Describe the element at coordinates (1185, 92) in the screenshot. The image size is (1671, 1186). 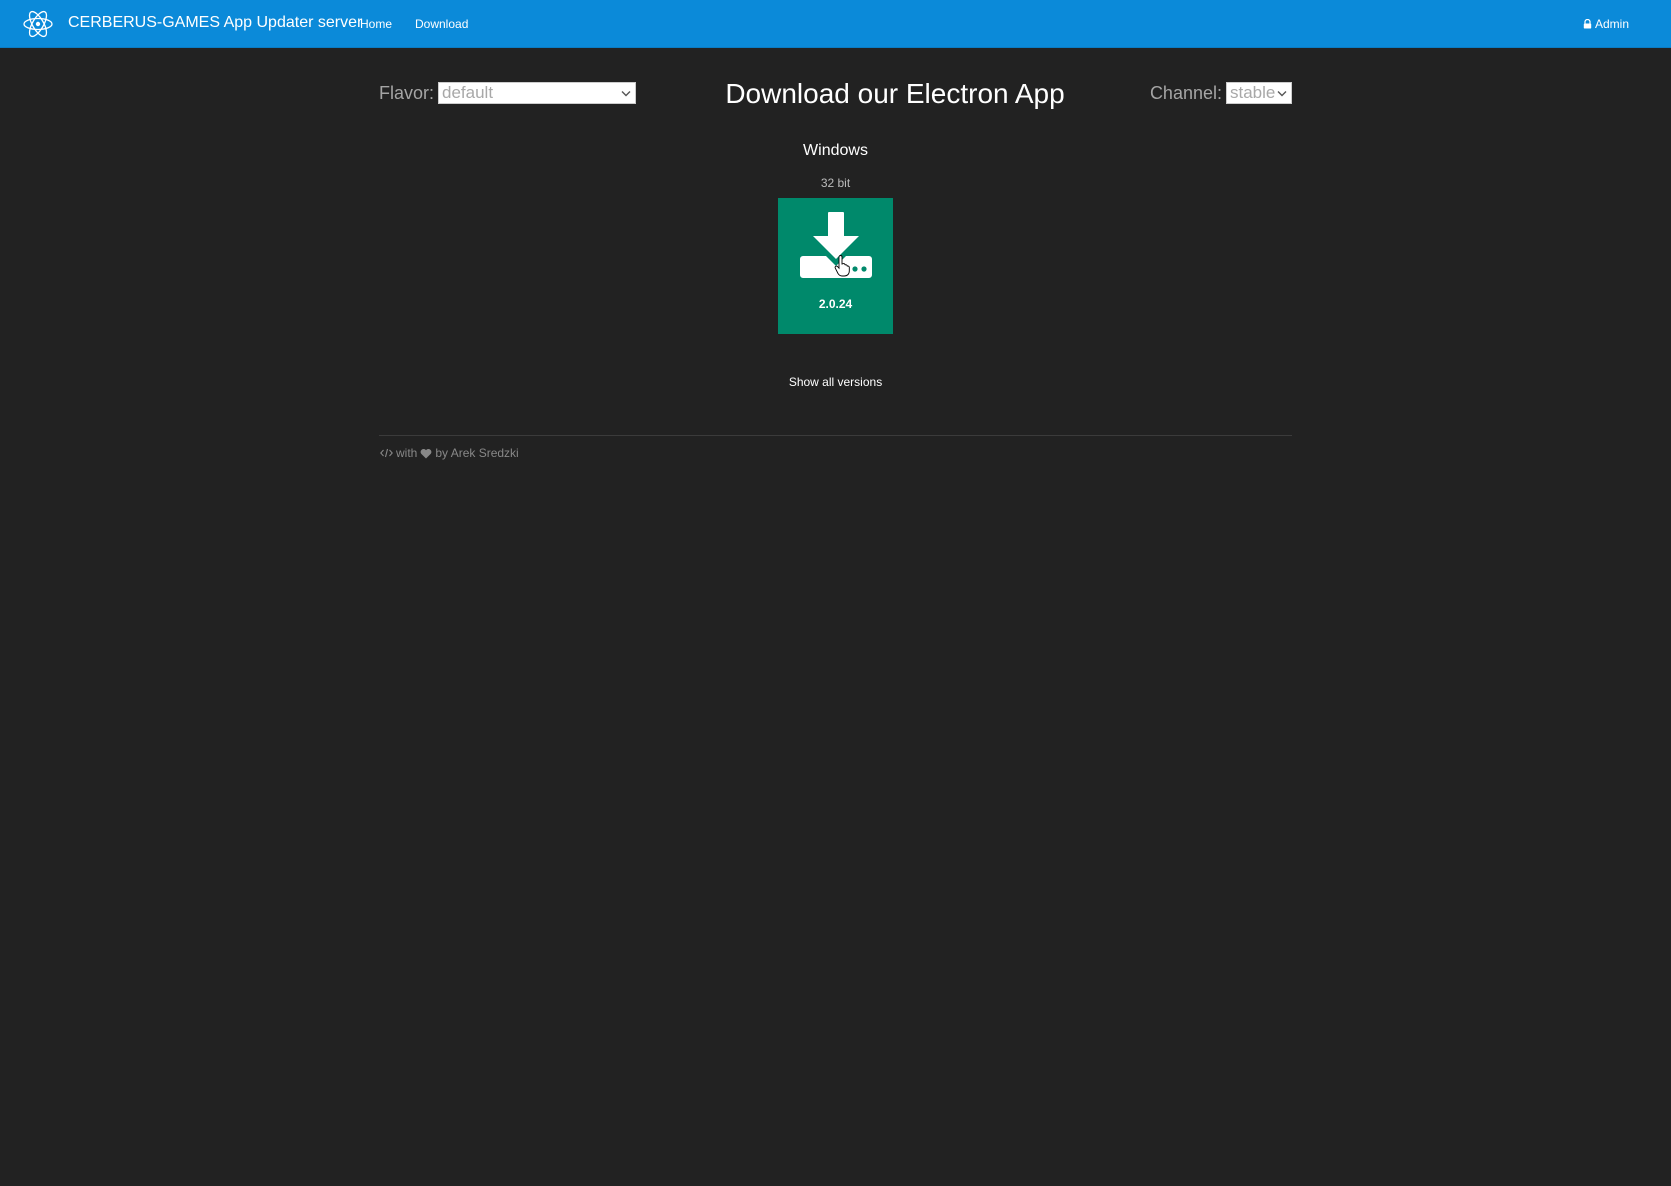
I see `channel-label: Channel:` at that location.